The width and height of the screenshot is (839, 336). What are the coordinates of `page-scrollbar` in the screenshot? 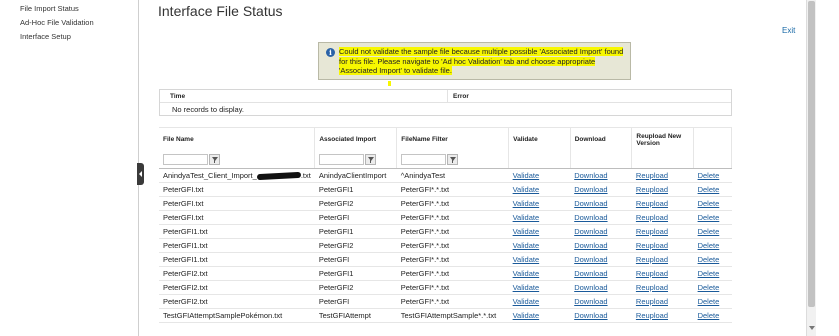 It's located at (811, 168).